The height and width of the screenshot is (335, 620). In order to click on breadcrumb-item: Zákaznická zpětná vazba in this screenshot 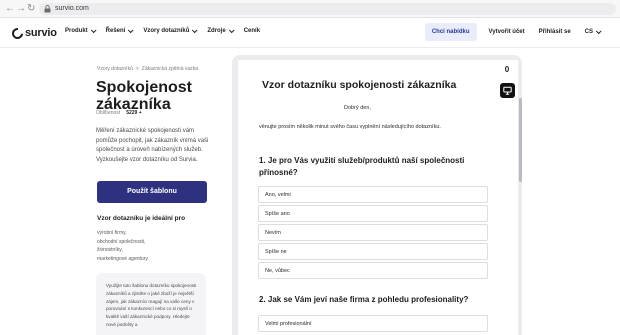, I will do `click(170, 69)`.